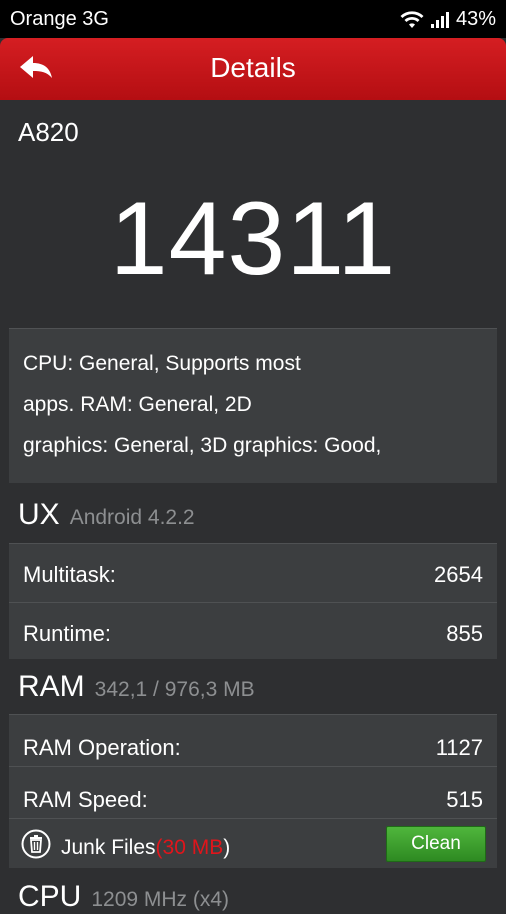  Describe the element at coordinates (464, 633) in the screenshot. I see `runtime-value: 855` at that location.